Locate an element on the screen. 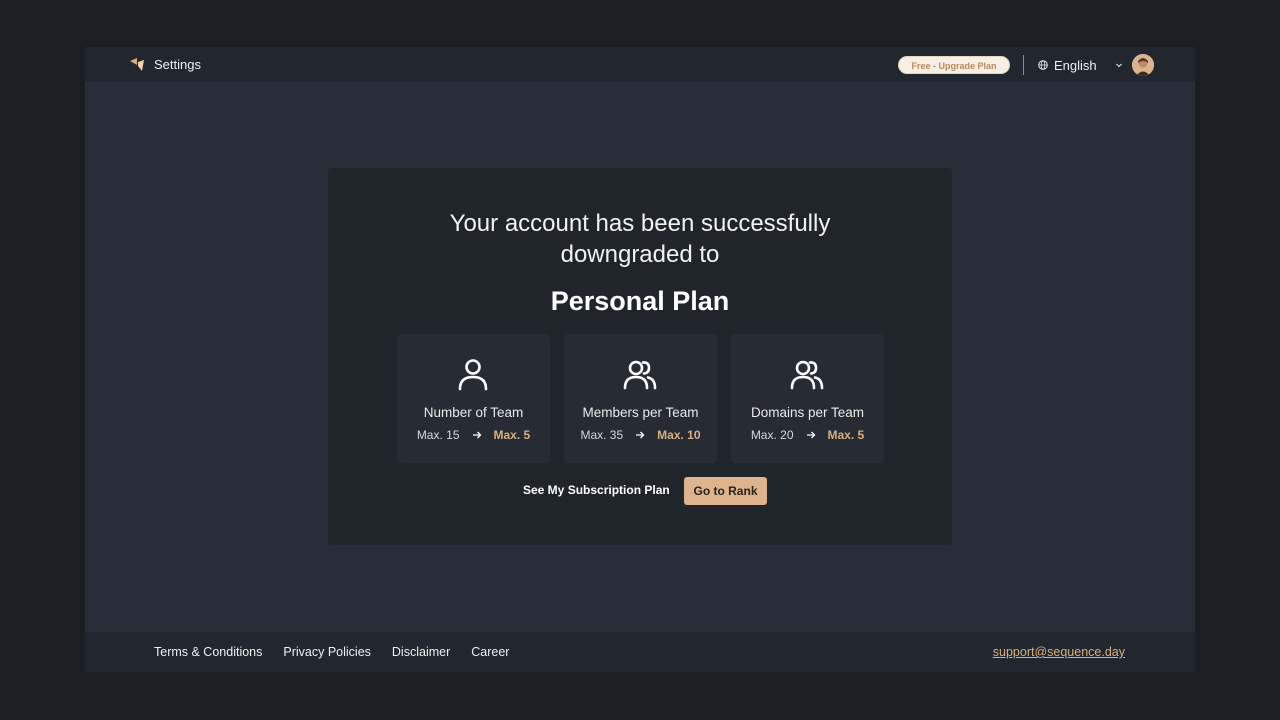 This screenshot has width=1280, height=720. limit-values: Max. 35 Max. 10 is located at coordinates (640, 435).